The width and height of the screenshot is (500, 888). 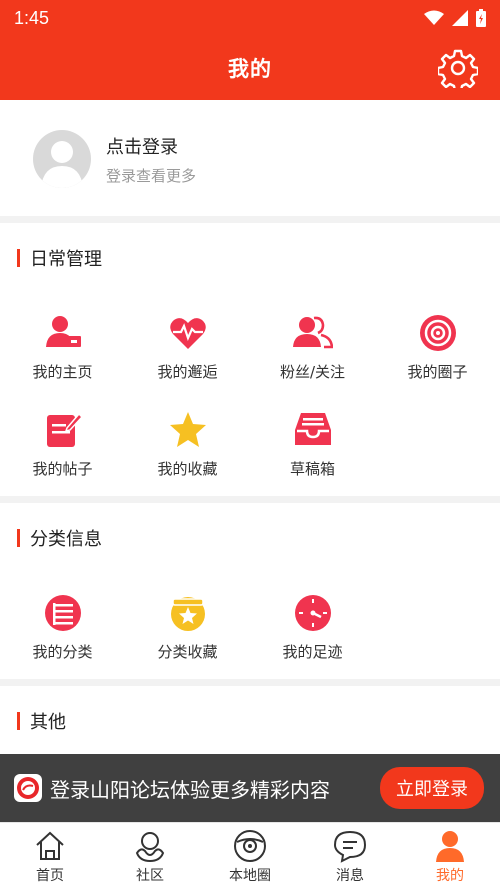 What do you see at coordinates (150, 847) in the screenshot?
I see `community-icon` at bounding box center [150, 847].